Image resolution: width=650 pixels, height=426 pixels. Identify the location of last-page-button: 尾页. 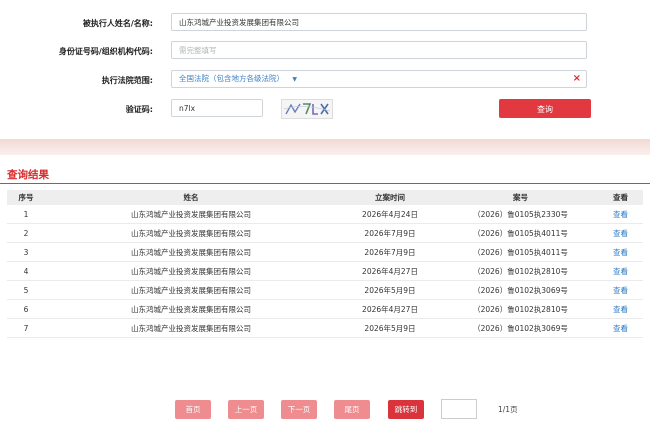
(352, 409).